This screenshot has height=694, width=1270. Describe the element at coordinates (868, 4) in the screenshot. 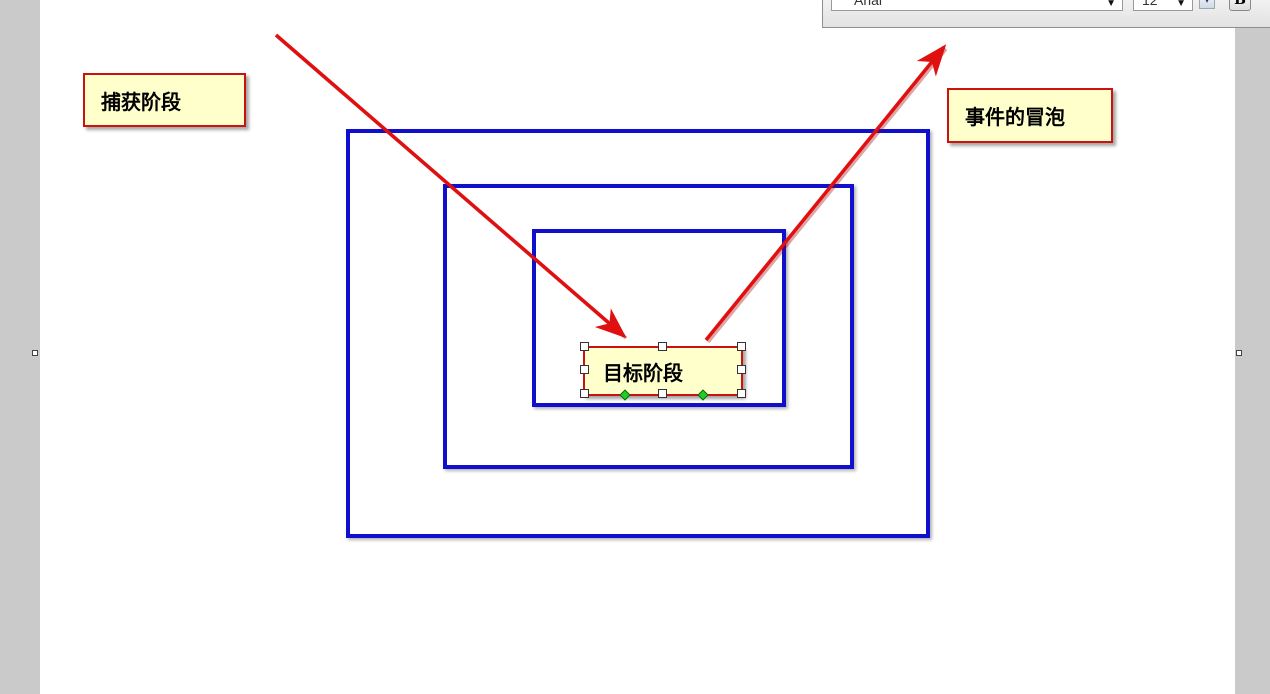

I see `font-name-value: Arial` at that location.